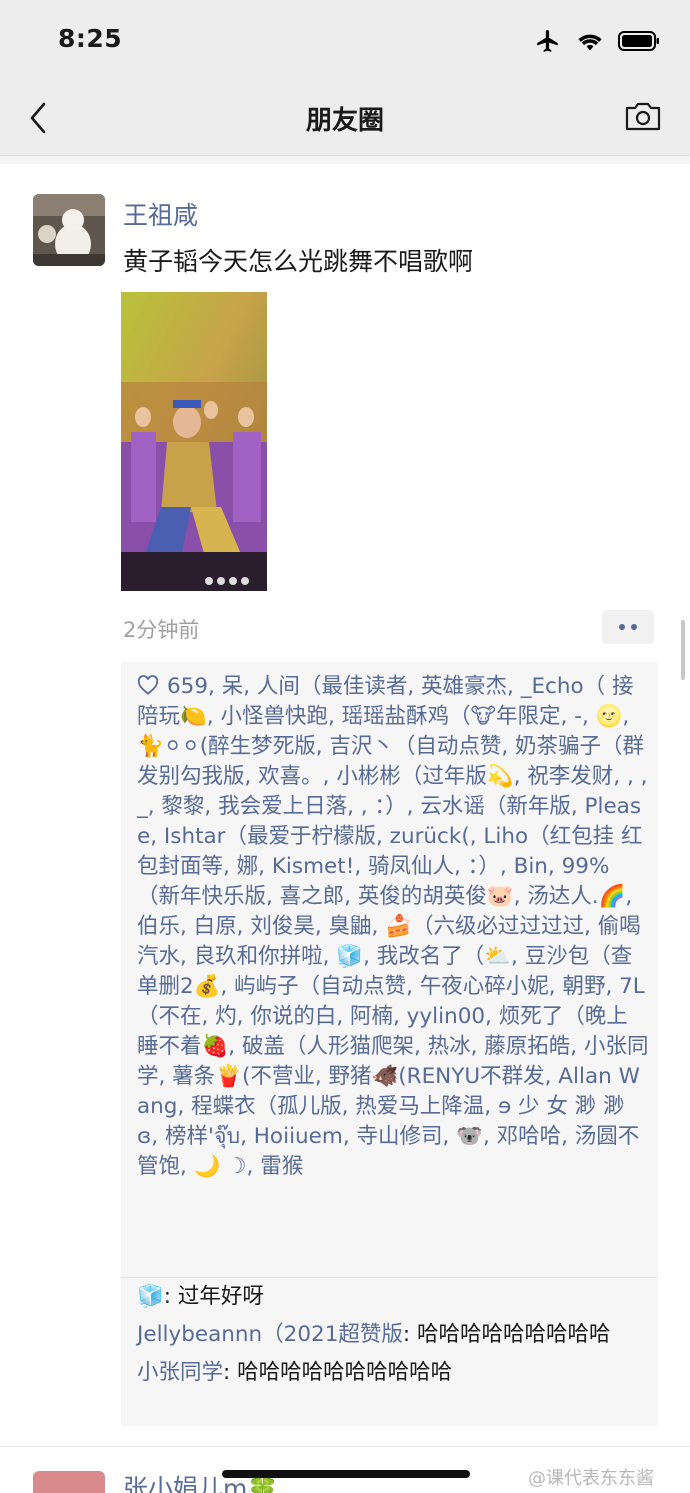  Describe the element at coordinates (591, 1478) in the screenshot. I see `watermark: @课代表东东酱` at that location.